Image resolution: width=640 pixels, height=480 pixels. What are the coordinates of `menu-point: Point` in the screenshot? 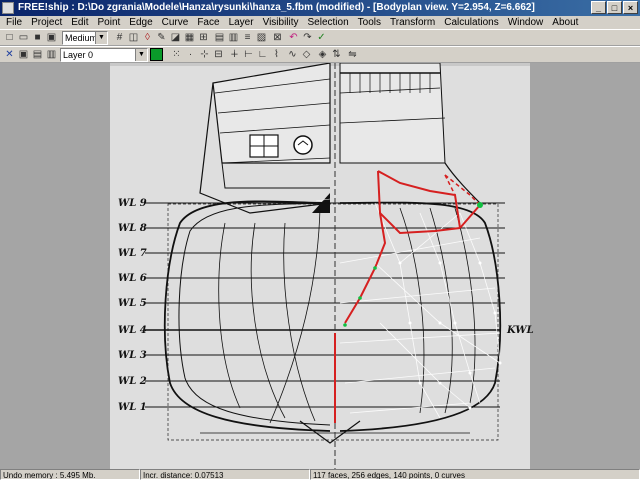 It's located at (109, 22).